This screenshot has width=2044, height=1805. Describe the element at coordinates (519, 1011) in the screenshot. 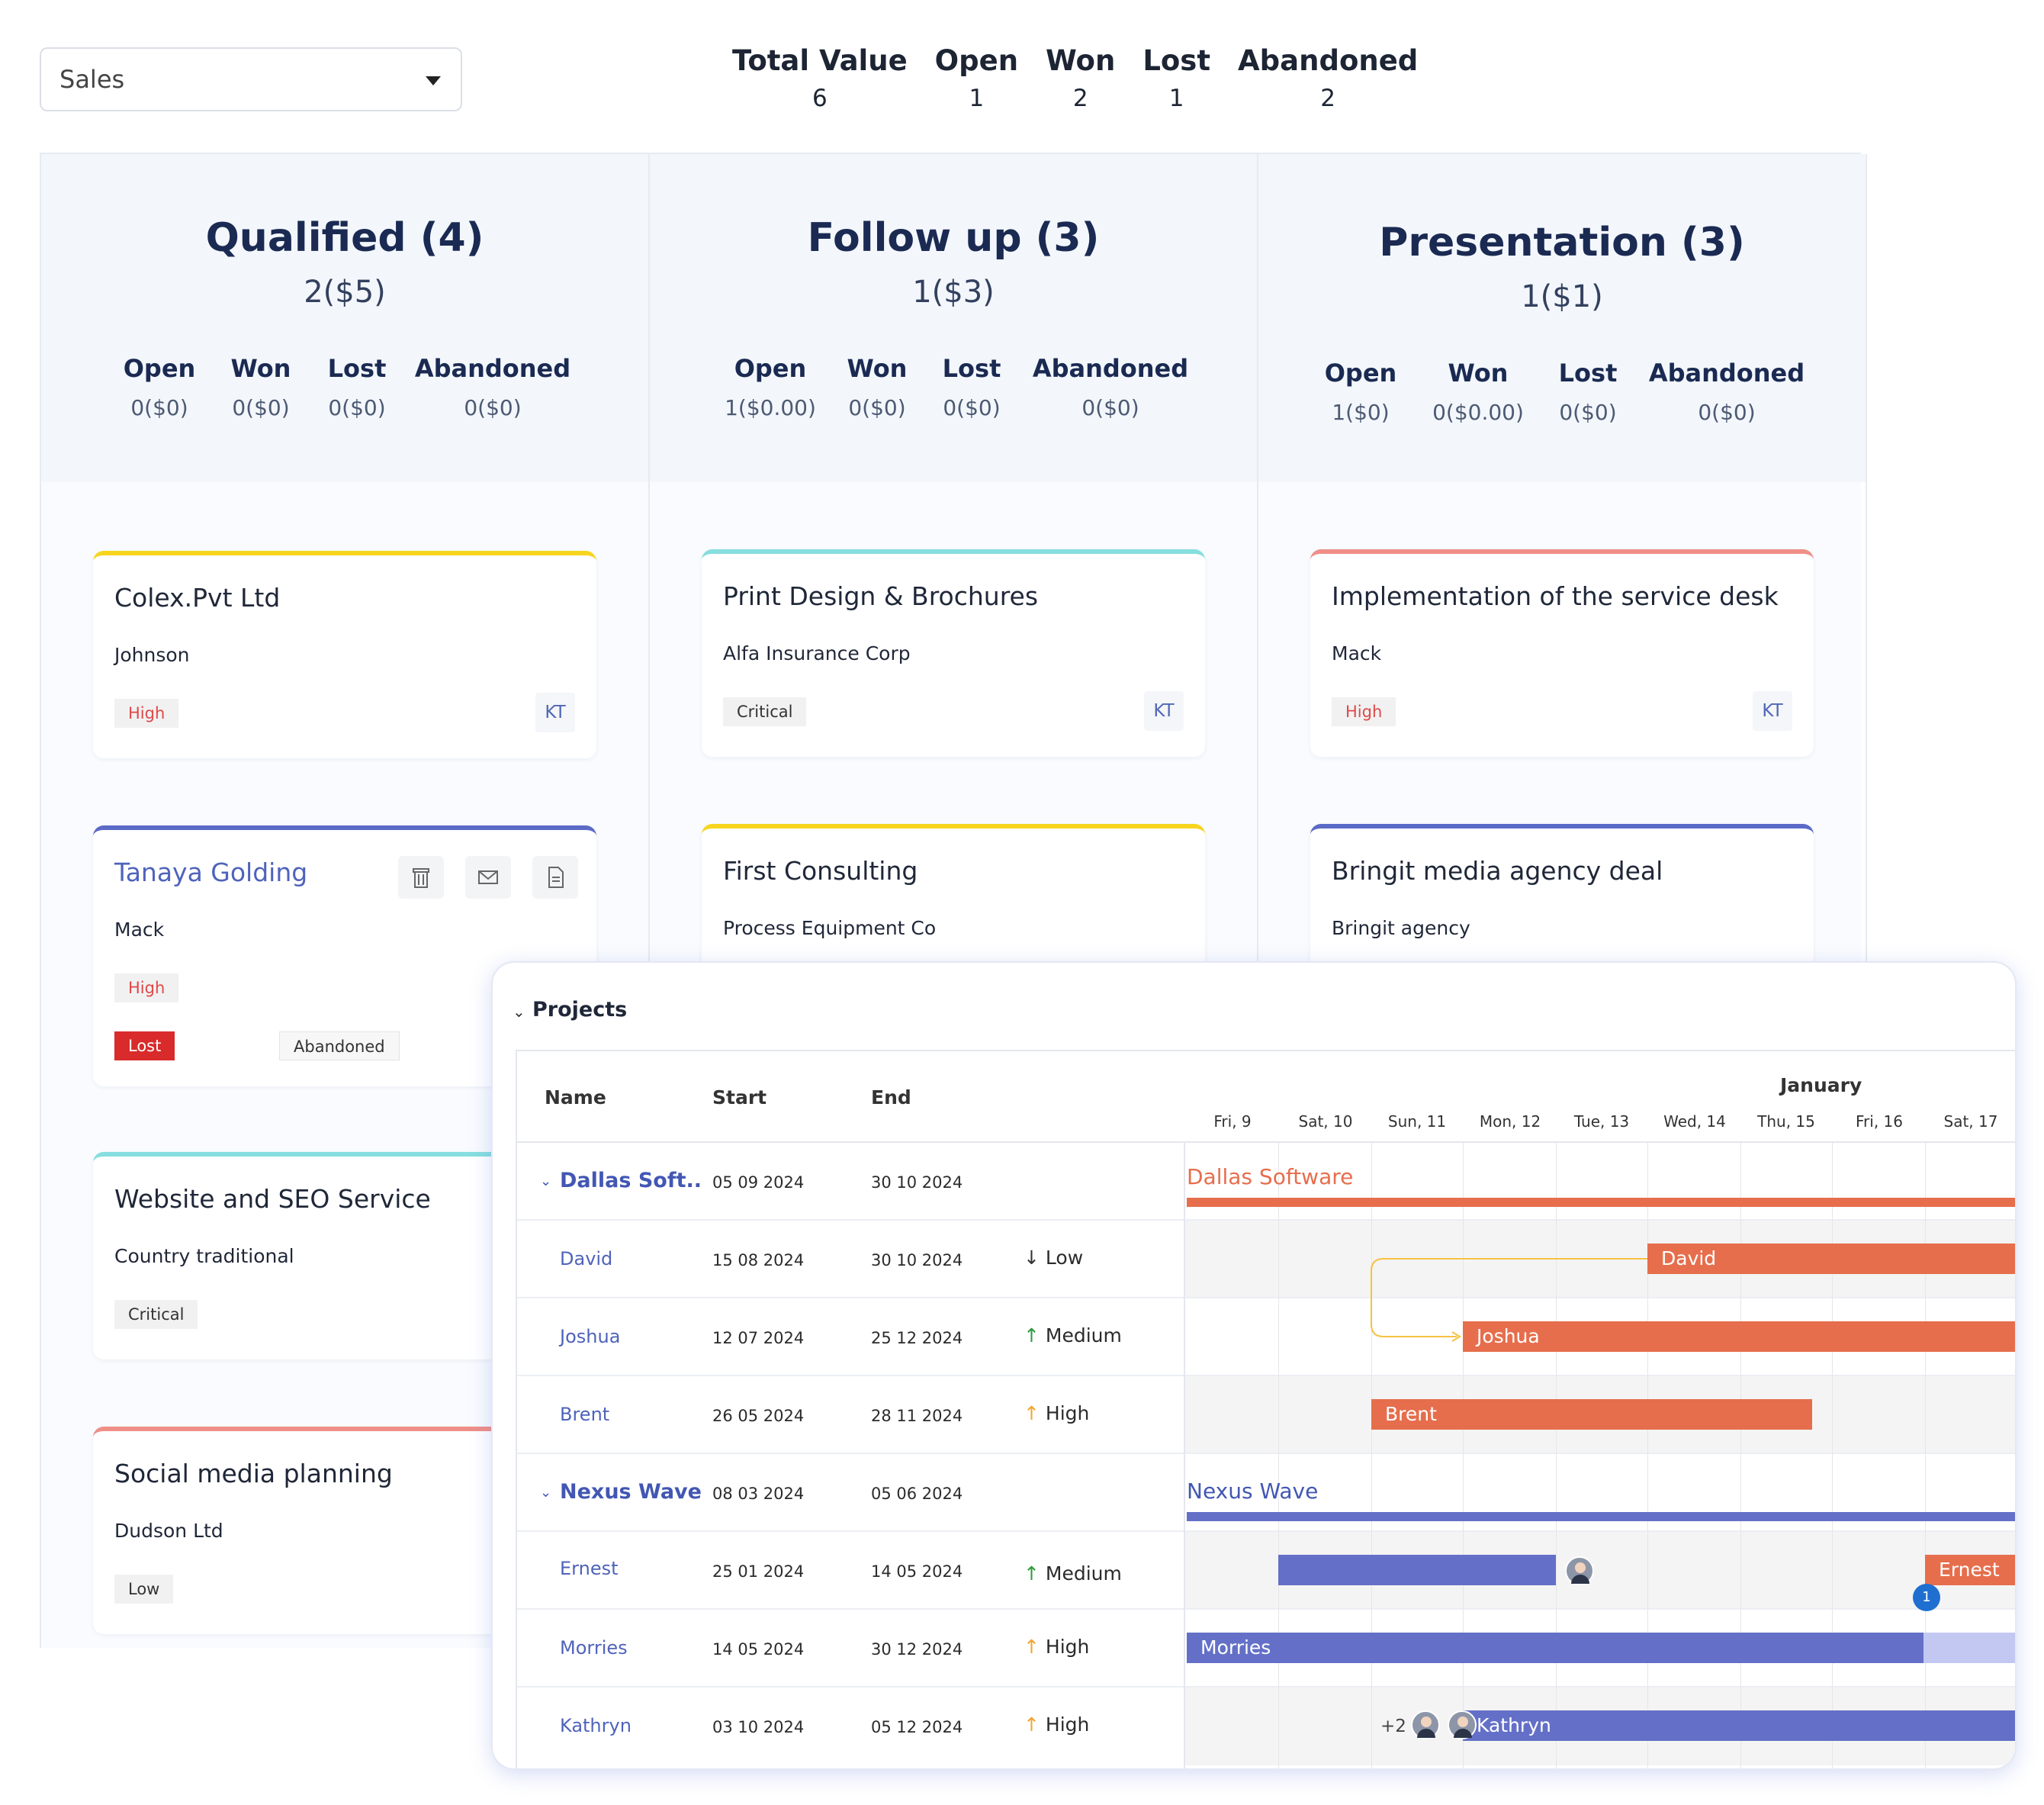

I see `collapse-chevron-icon: ⌄` at that location.